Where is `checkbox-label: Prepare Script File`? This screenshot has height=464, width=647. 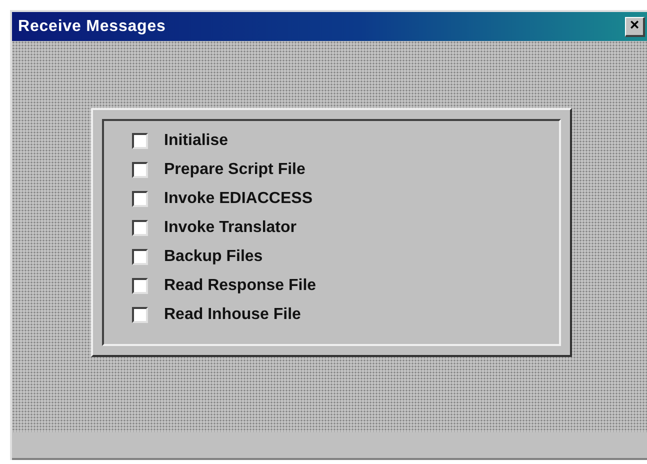 checkbox-label: Prepare Script File is located at coordinates (235, 170).